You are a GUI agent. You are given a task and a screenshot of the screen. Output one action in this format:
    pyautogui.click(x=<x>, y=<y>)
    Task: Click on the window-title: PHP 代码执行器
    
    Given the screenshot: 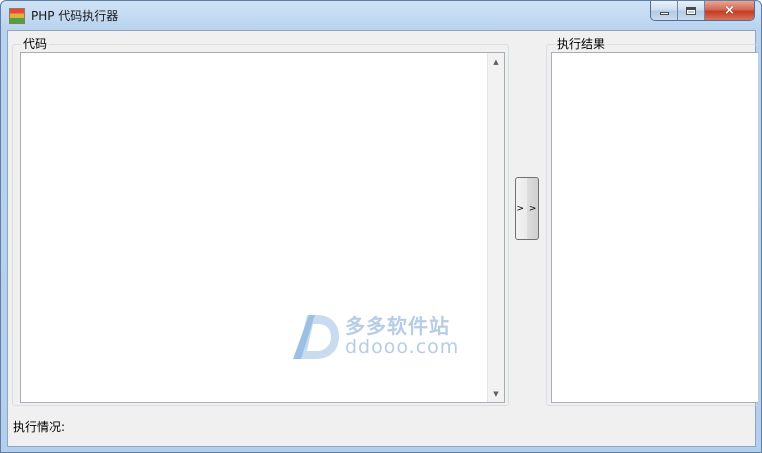 What is the action you would take?
    pyautogui.click(x=75, y=16)
    